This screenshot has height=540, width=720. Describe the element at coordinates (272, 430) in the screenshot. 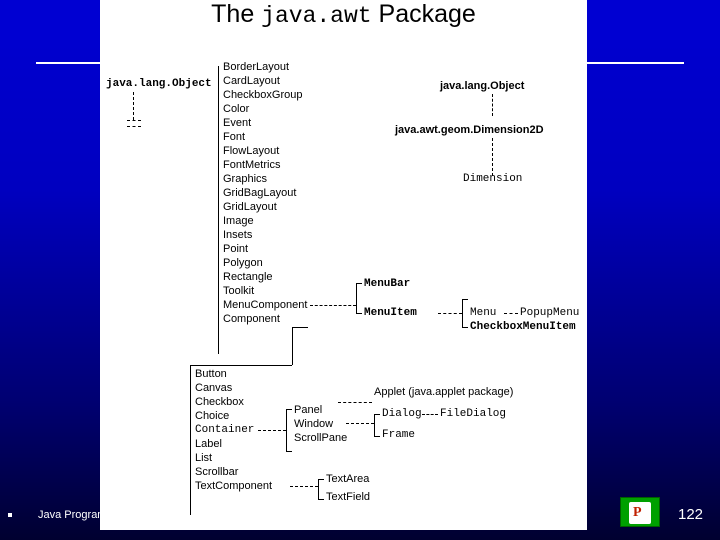

I see `container-connector` at that location.